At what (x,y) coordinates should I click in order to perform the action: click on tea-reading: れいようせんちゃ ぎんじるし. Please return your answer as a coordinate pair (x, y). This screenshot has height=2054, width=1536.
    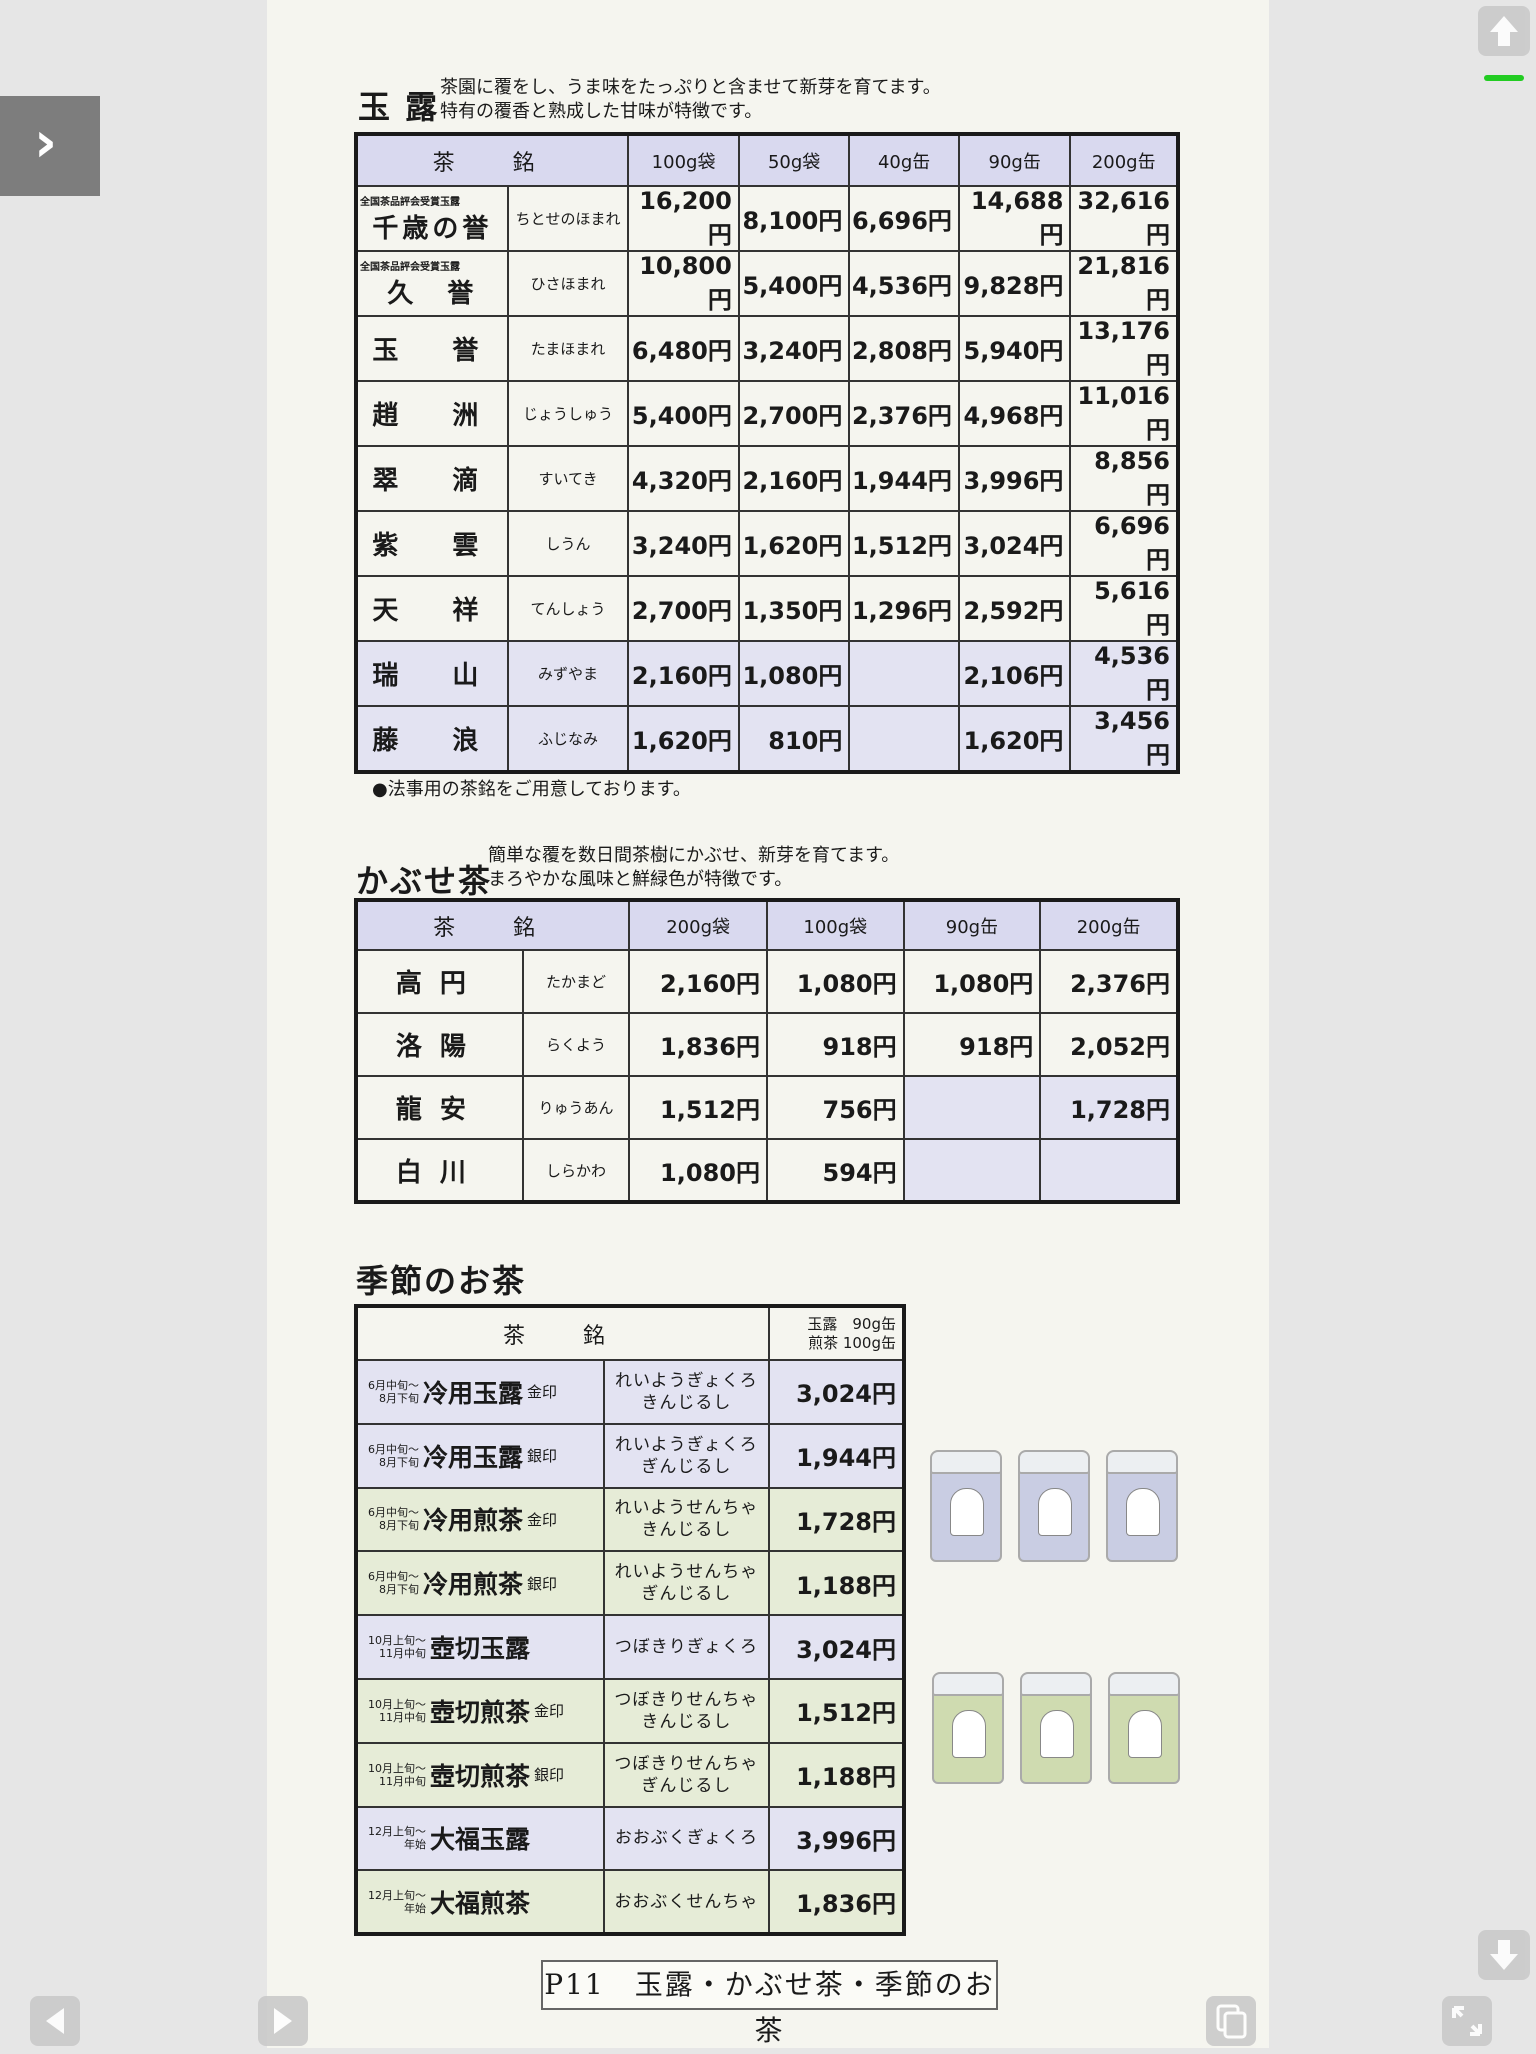
    Looking at the image, I should click on (686, 1583).